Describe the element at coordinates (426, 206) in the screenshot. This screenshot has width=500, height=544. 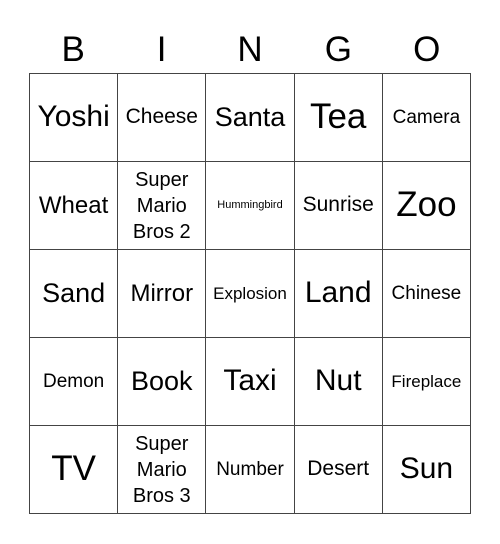
I see `bingo-cell: Zoo` at that location.